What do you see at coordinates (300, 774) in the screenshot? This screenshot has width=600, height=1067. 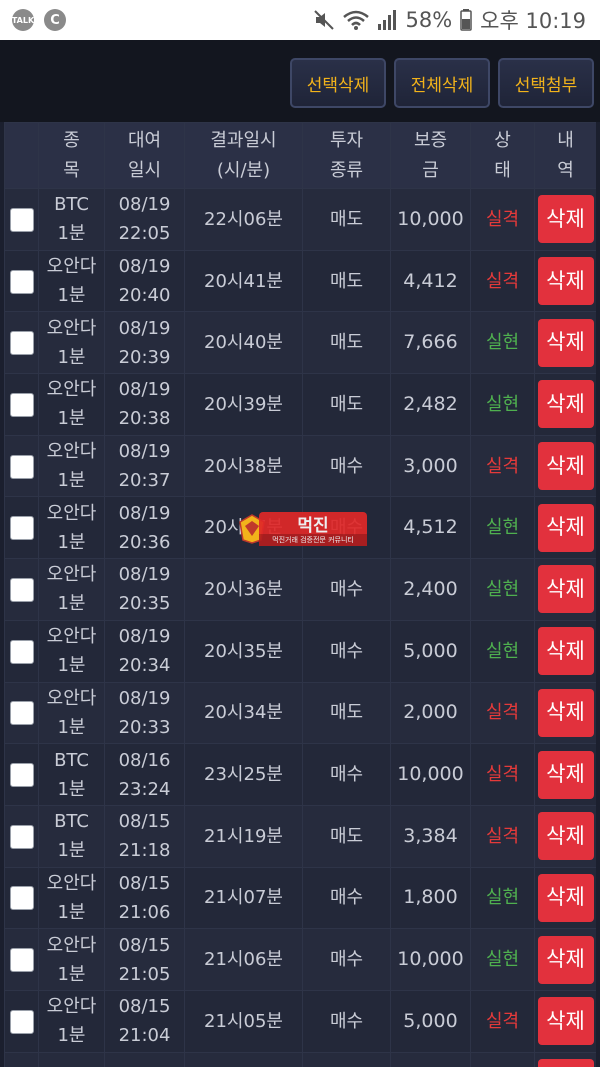 I see `table-row: BTC 1분 08/16 23:24 23시25분 매수 10,000 실격 삭제` at bounding box center [300, 774].